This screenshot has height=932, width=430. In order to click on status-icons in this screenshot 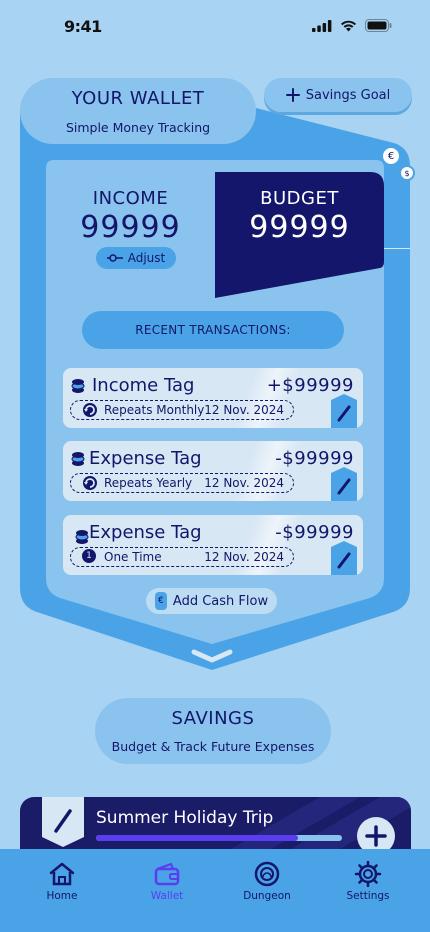, I will do `click(352, 25)`.